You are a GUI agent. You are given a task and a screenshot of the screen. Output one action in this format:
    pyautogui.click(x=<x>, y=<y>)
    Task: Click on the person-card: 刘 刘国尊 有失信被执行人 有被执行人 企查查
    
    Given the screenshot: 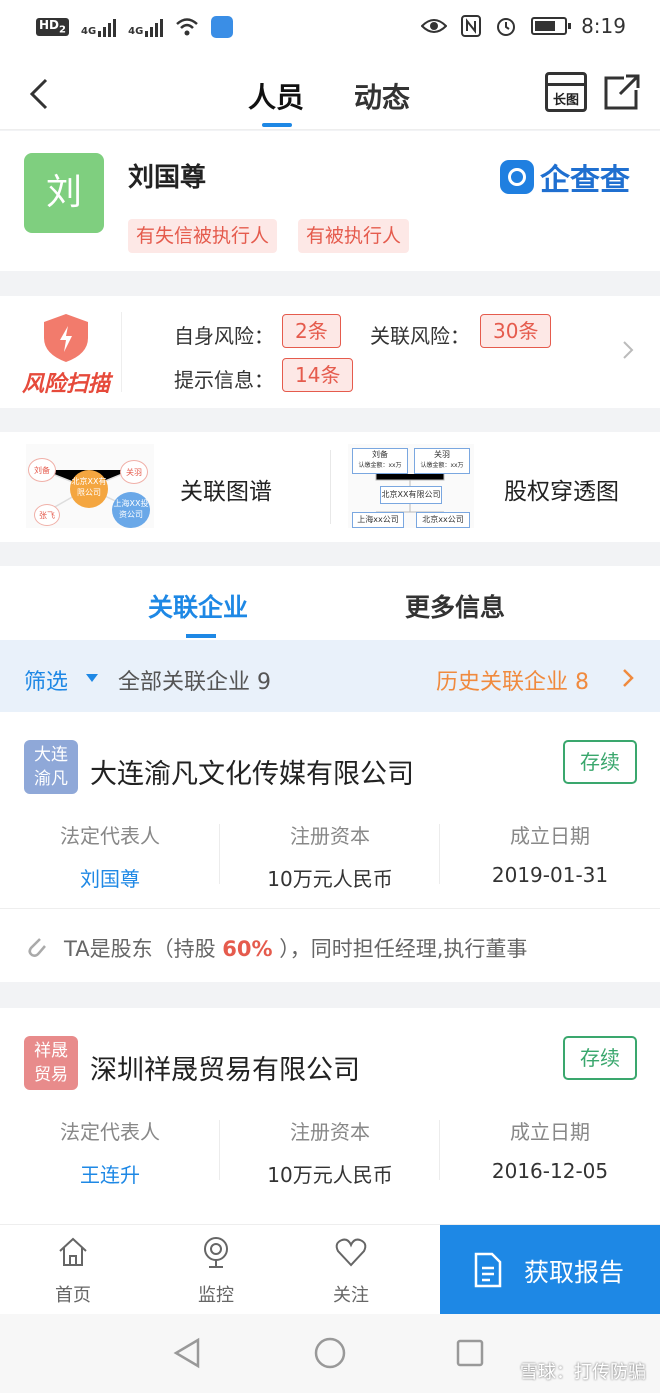 What is the action you would take?
    pyautogui.click(x=330, y=201)
    